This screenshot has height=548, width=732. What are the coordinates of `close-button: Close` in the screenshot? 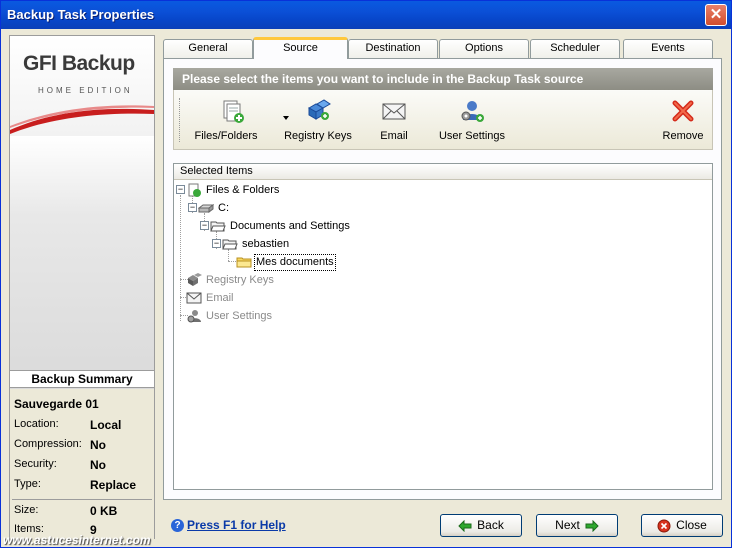 It's located at (682, 525).